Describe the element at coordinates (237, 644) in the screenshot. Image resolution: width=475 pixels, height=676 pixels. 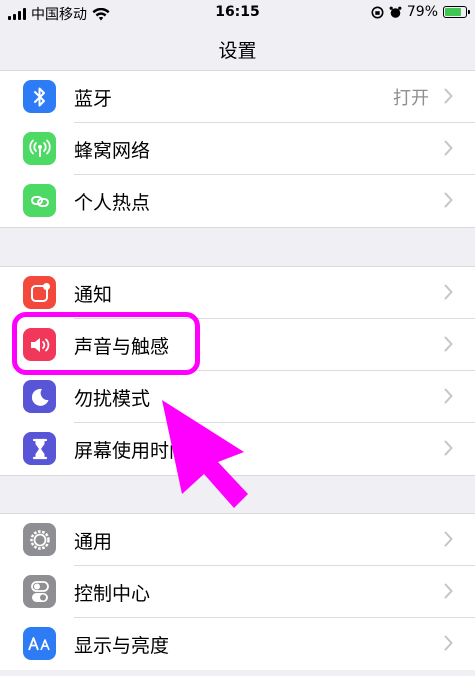
I see `settings-row-display: 显示与亮度` at that location.